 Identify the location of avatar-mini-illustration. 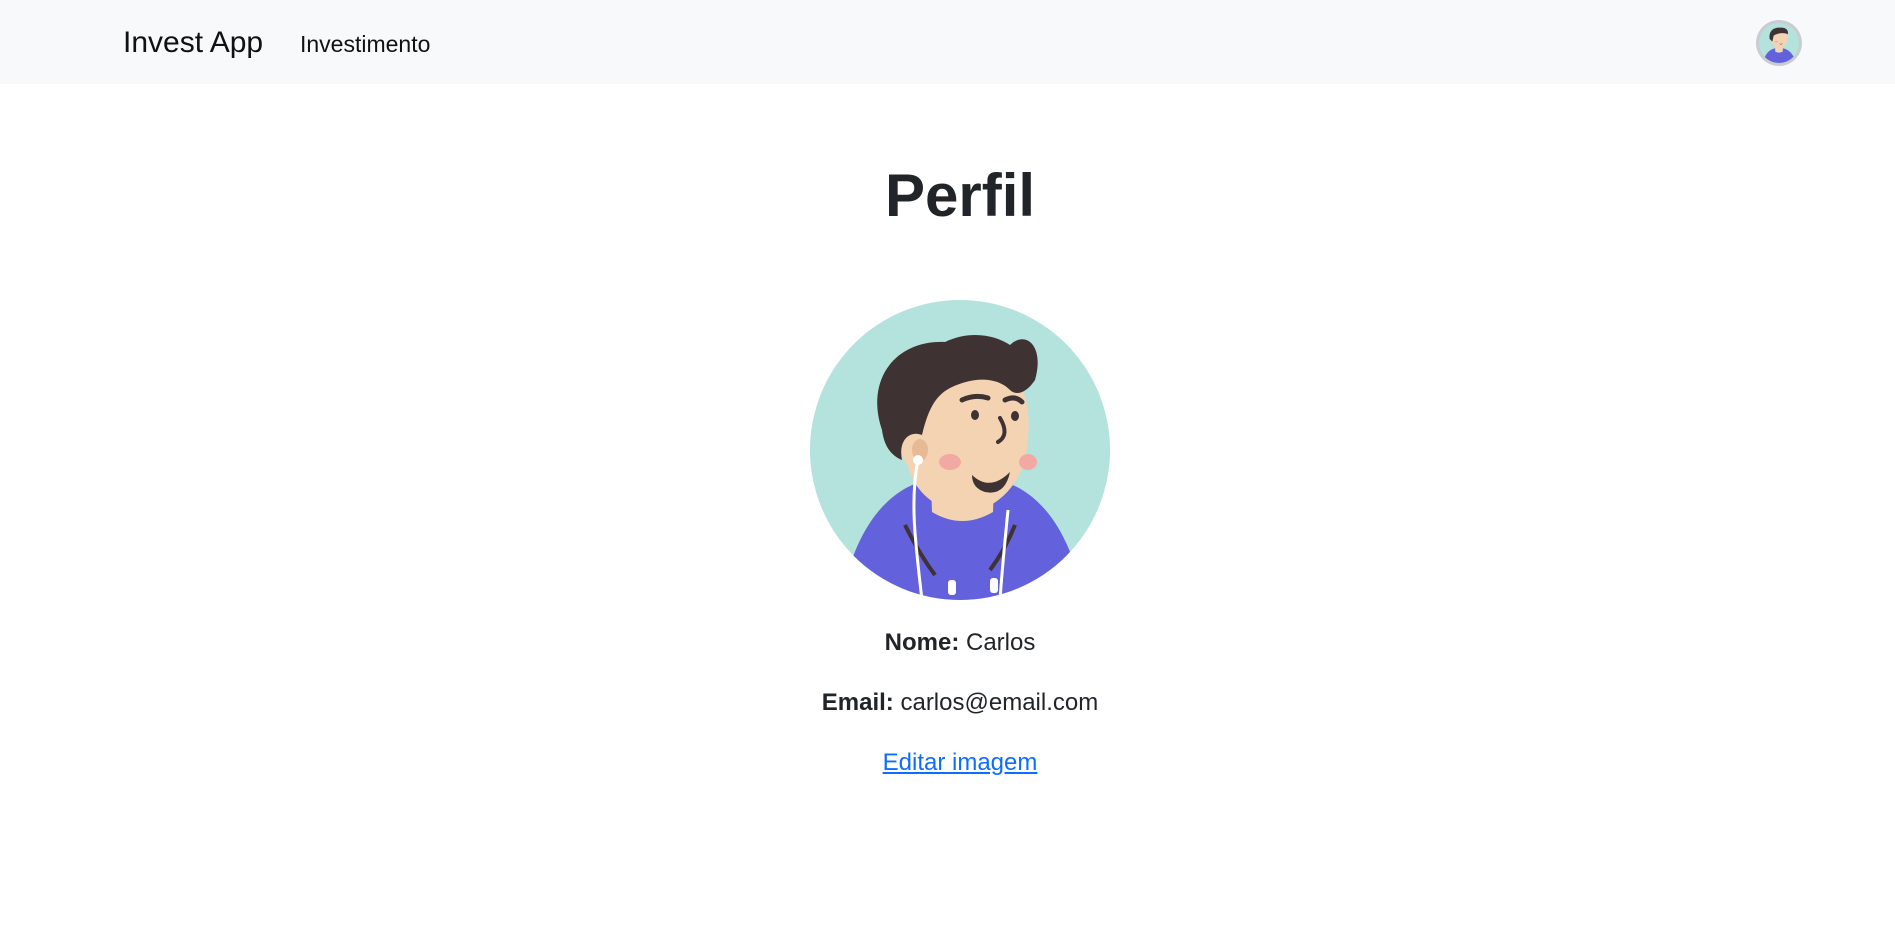
(1779, 43).